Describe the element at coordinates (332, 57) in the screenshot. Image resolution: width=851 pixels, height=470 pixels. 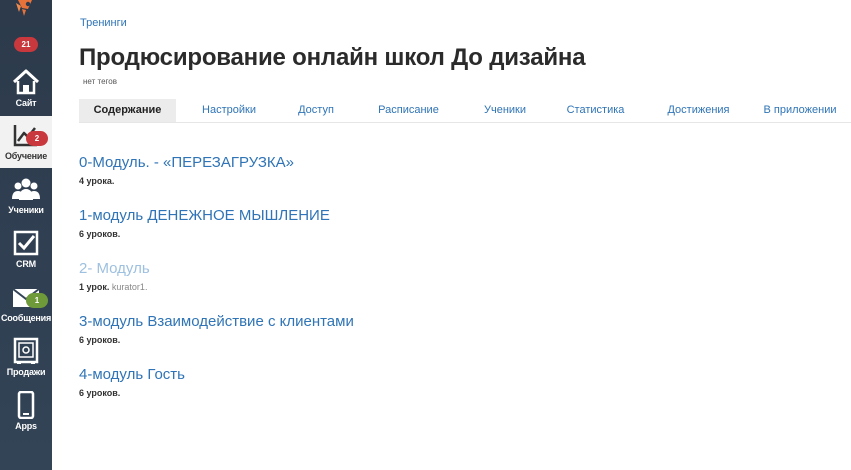
I see `page-title: Продюсирование онлайн школ До дизайна` at that location.